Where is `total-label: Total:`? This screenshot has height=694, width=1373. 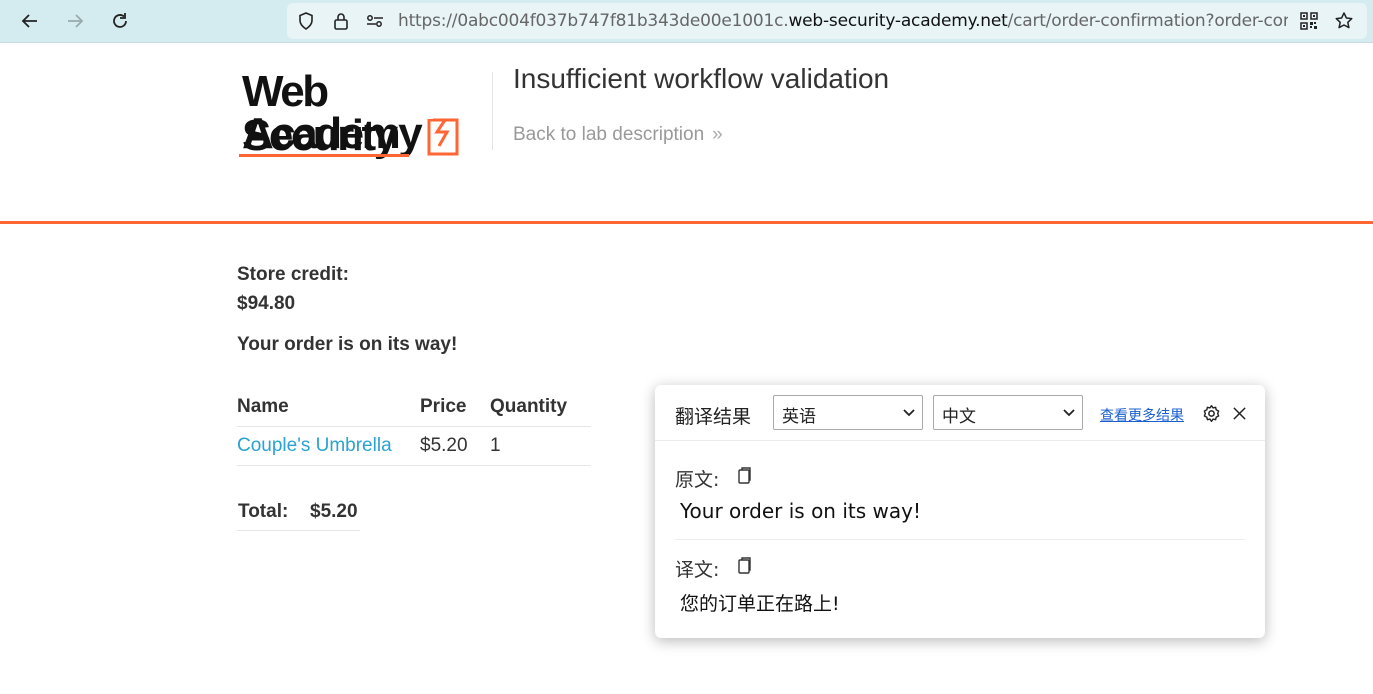
total-label: Total: is located at coordinates (263, 511).